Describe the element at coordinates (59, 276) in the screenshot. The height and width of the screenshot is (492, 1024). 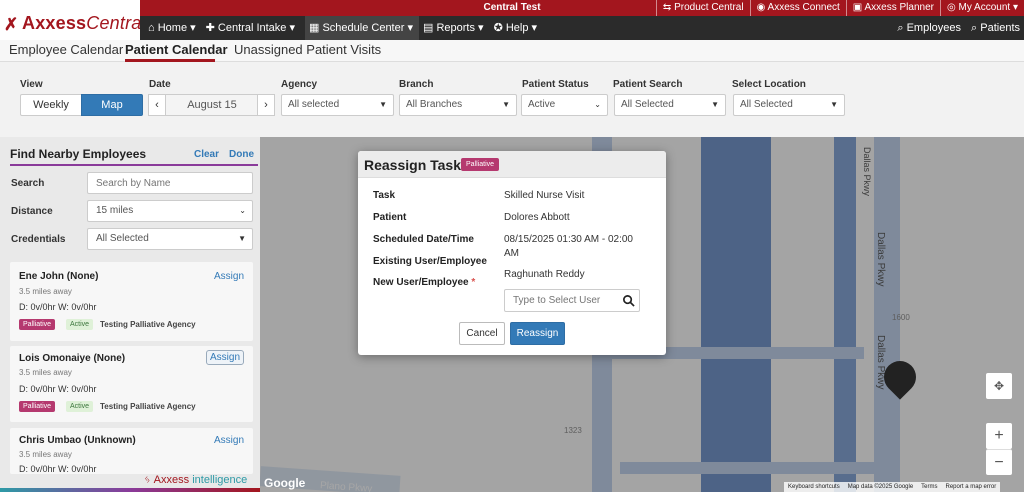
I see `employee-name: Ene John (None)` at that location.